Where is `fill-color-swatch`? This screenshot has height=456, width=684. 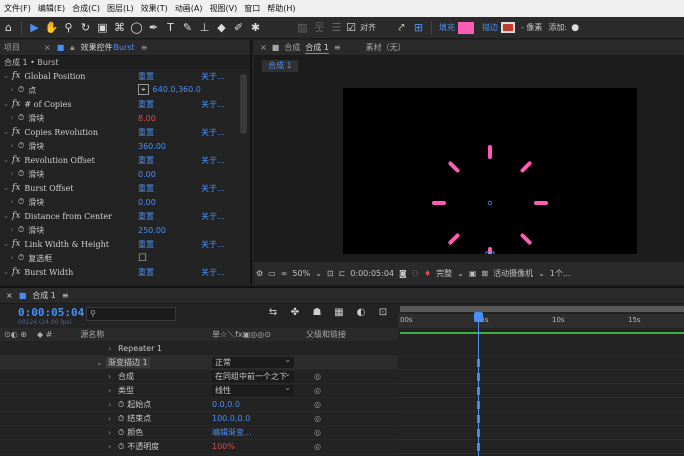
fill-color-swatch is located at coordinates (466, 27).